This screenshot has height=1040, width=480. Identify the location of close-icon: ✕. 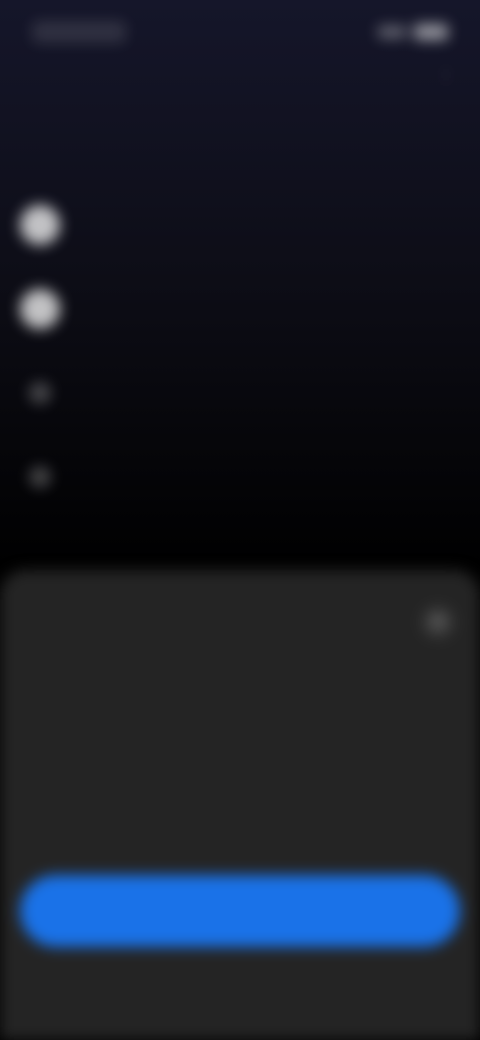
(438, 622).